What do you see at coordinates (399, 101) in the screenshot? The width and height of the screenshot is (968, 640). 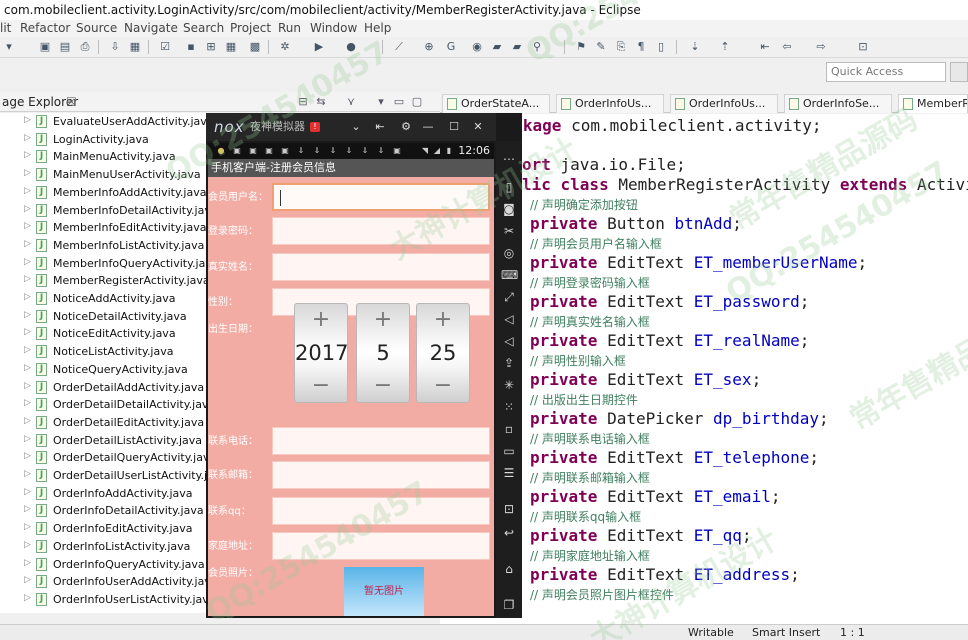 I see `minimize-icon: ▭` at bounding box center [399, 101].